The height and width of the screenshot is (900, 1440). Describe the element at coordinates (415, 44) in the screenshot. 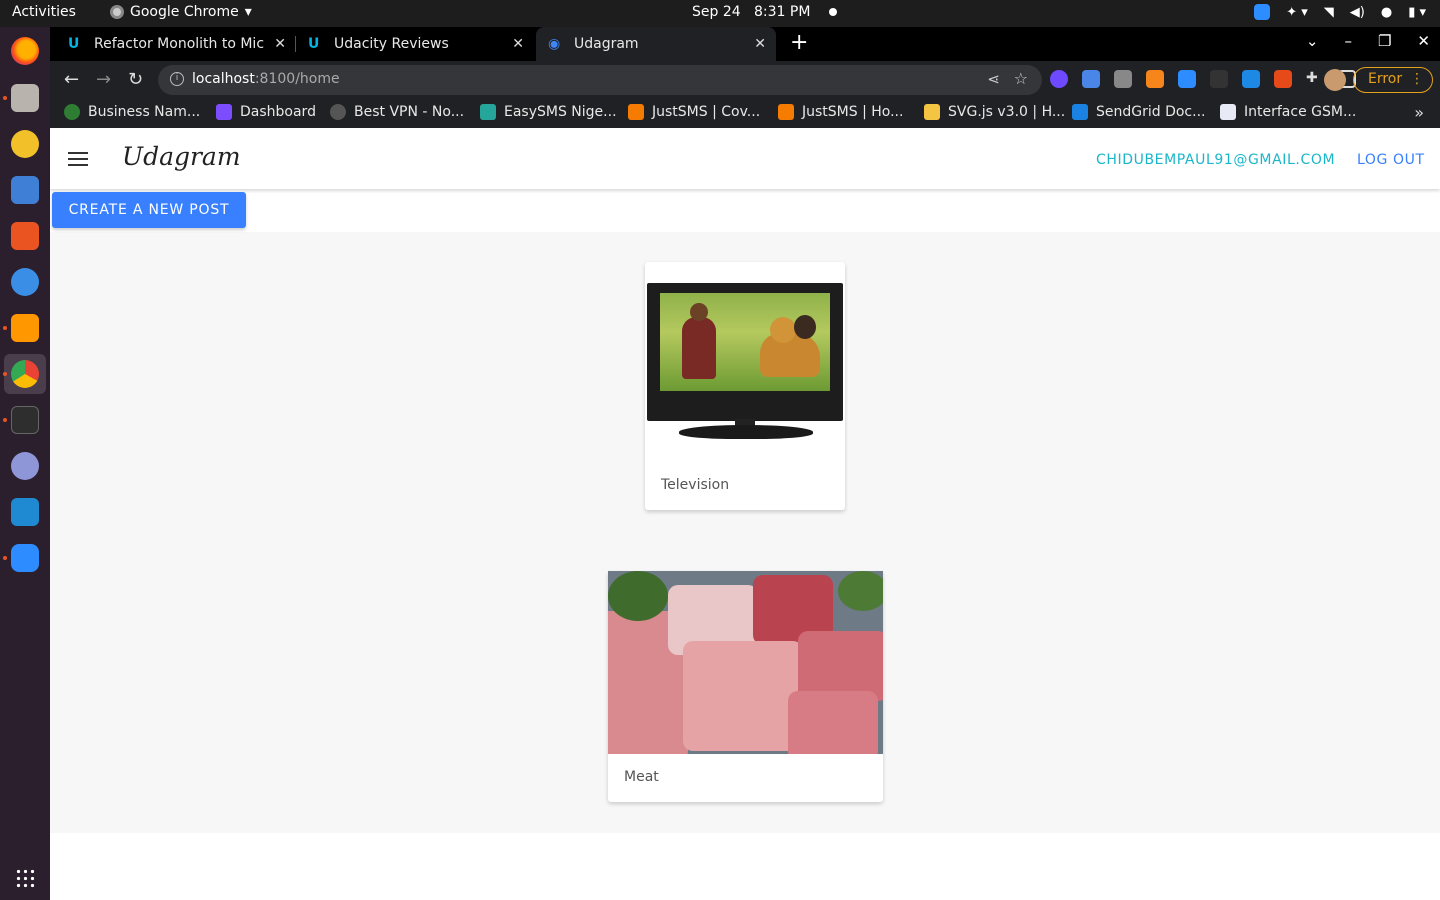

I see `tab-udacity-reviews: U Udacity Reviews ✕` at that location.